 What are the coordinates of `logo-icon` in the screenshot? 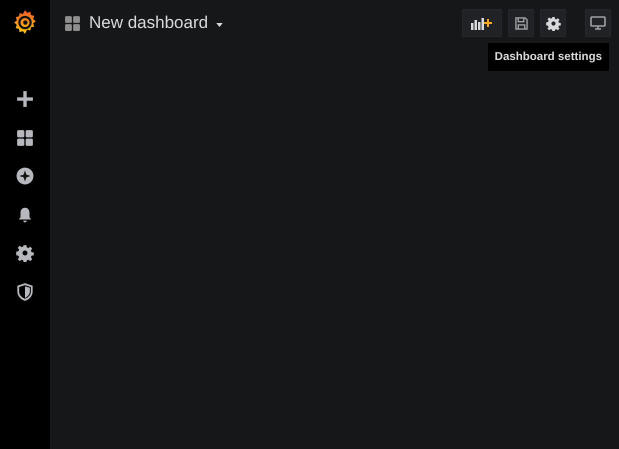 It's located at (25, 22).